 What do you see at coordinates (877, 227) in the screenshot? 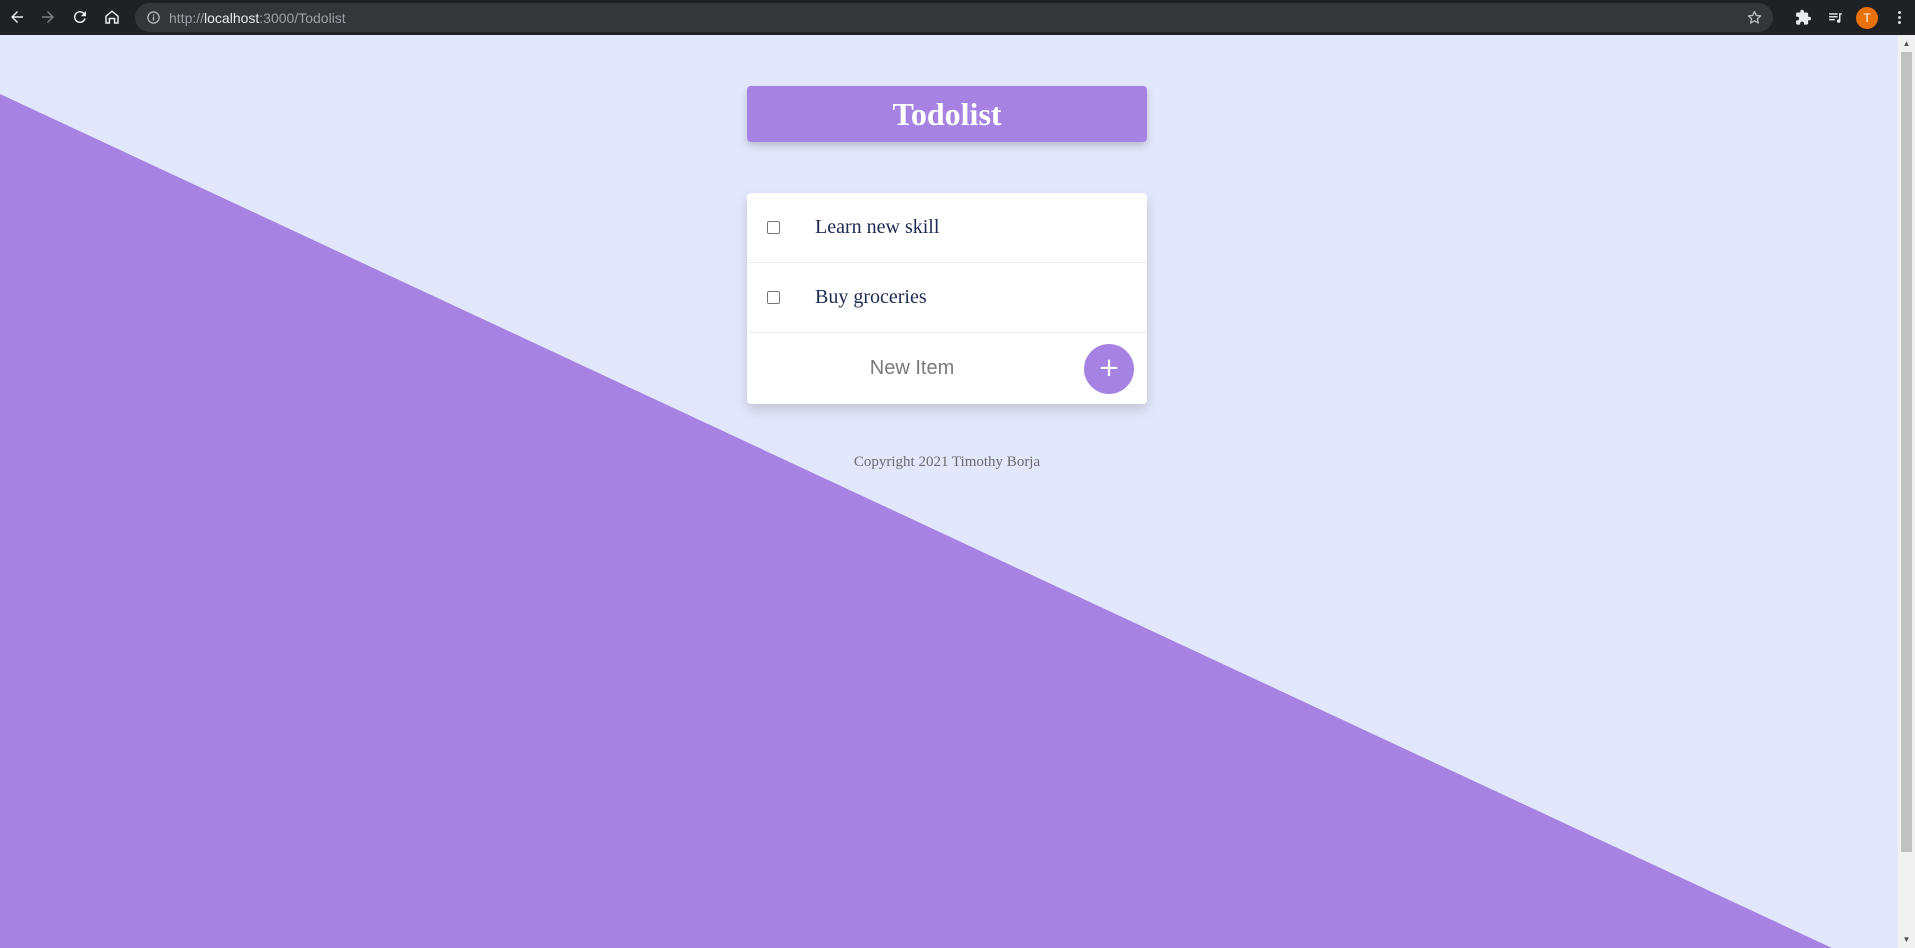
I see `todo-item-label: Learn new skill` at bounding box center [877, 227].